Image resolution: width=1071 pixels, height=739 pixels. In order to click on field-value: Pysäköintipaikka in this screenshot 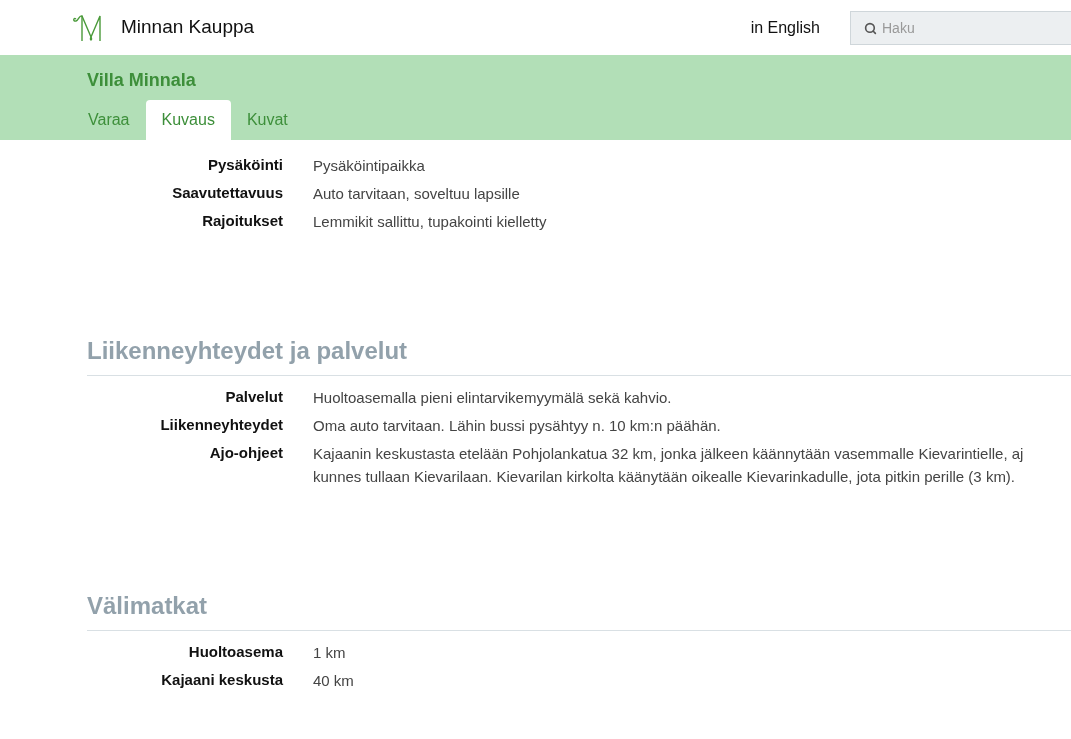, I will do `click(369, 166)`.